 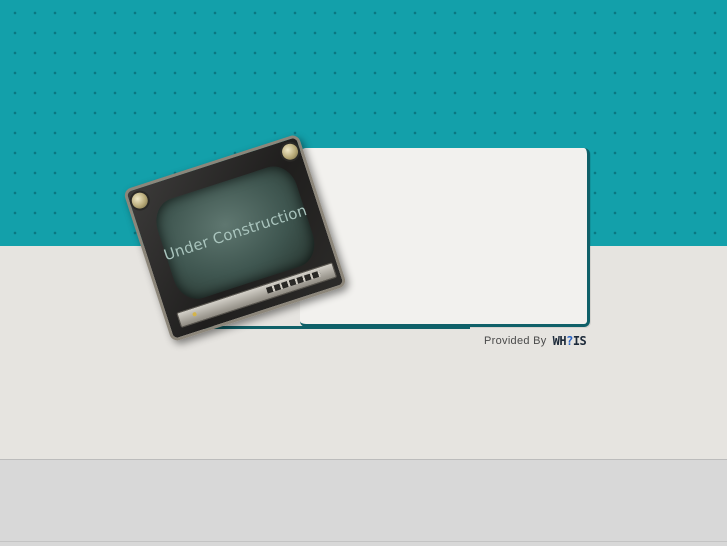 What do you see at coordinates (290, 152) in the screenshot?
I see `tv-knob-right` at bounding box center [290, 152].